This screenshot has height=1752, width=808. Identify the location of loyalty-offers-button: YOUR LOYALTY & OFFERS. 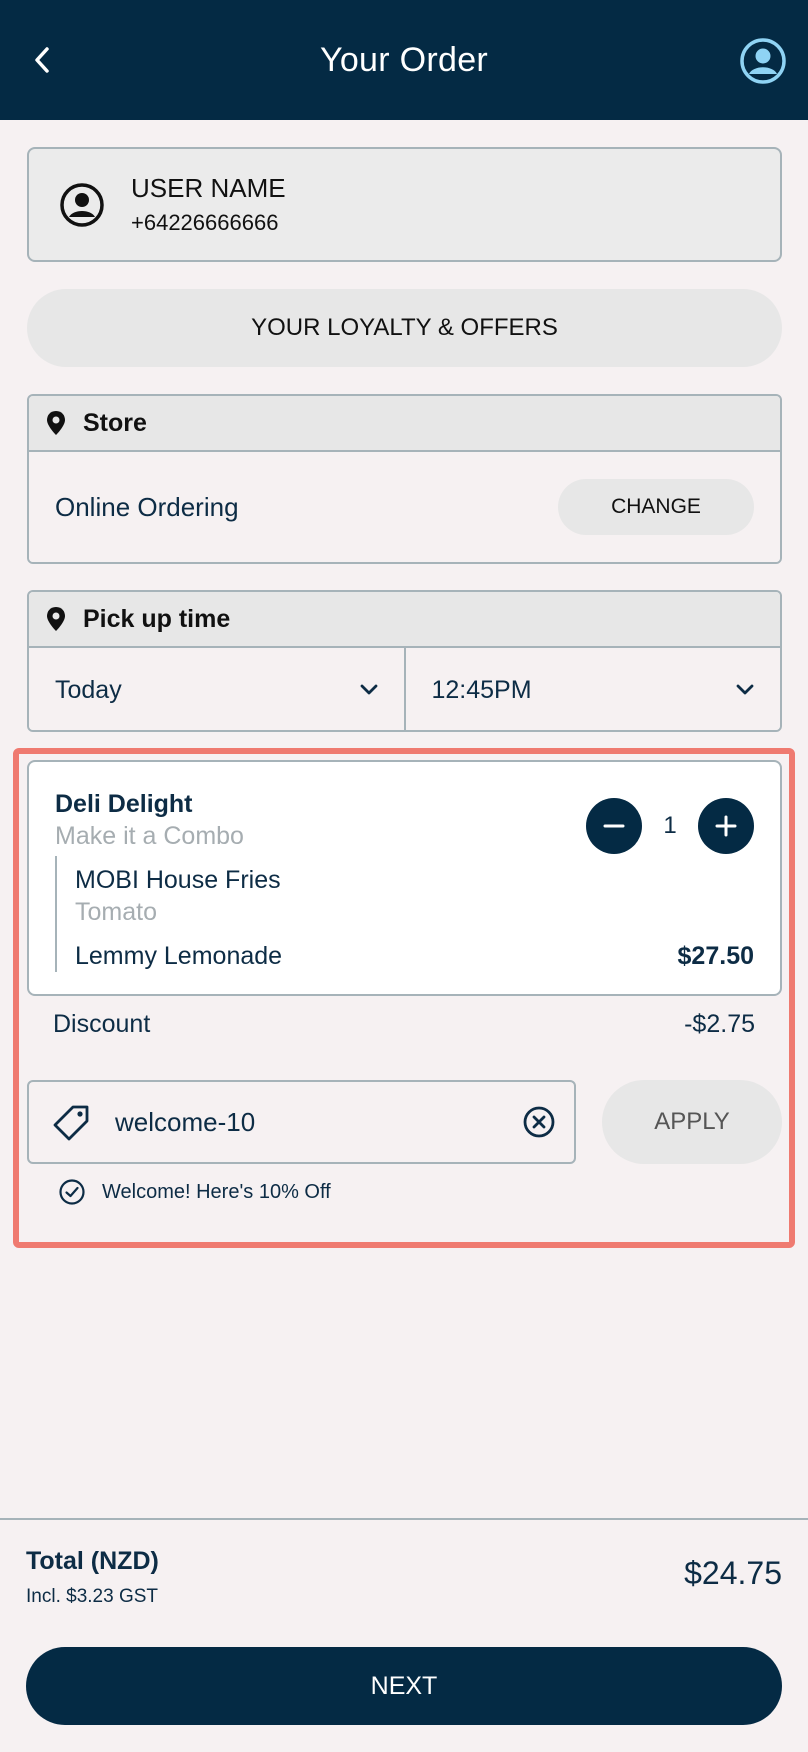
(404, 328).